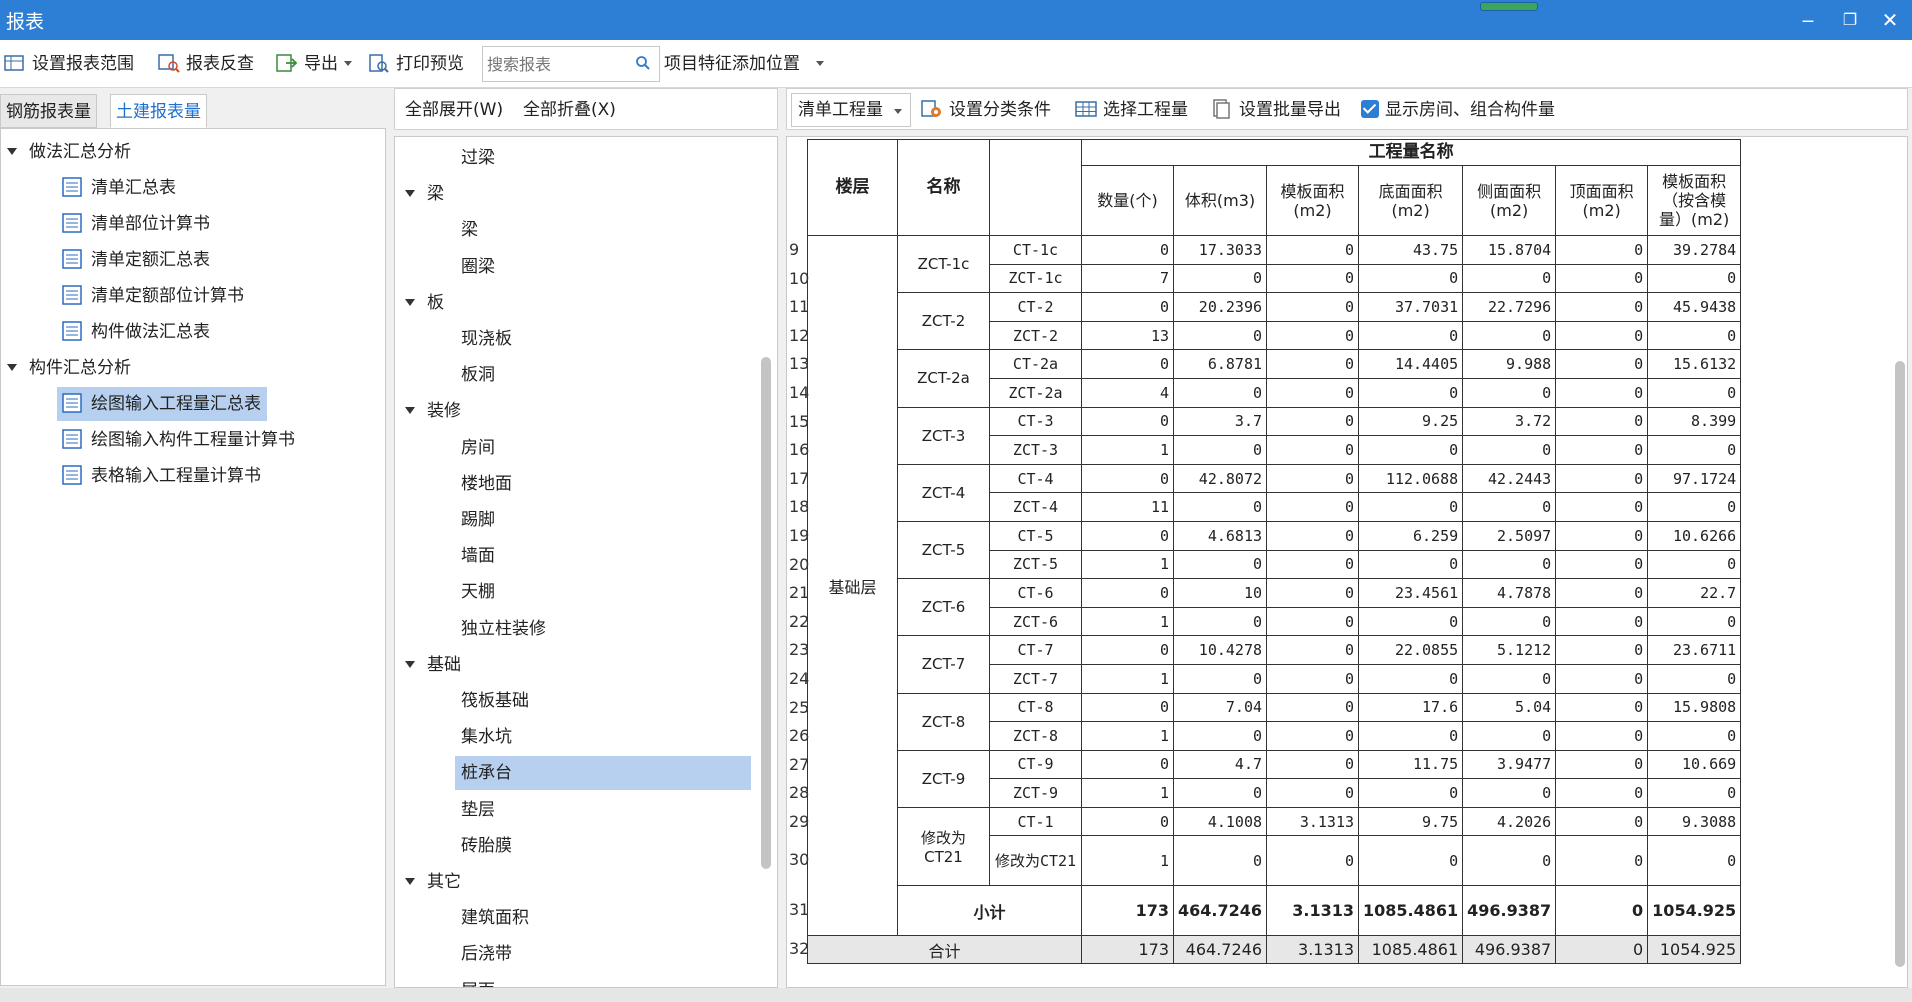 This screenshot has width=1912, height=1002. I want to click on table-row: ZCT-2a CT-2a 0 6.8781 0 14.4405 9.988 0 15.6132, so click(1275, 378).